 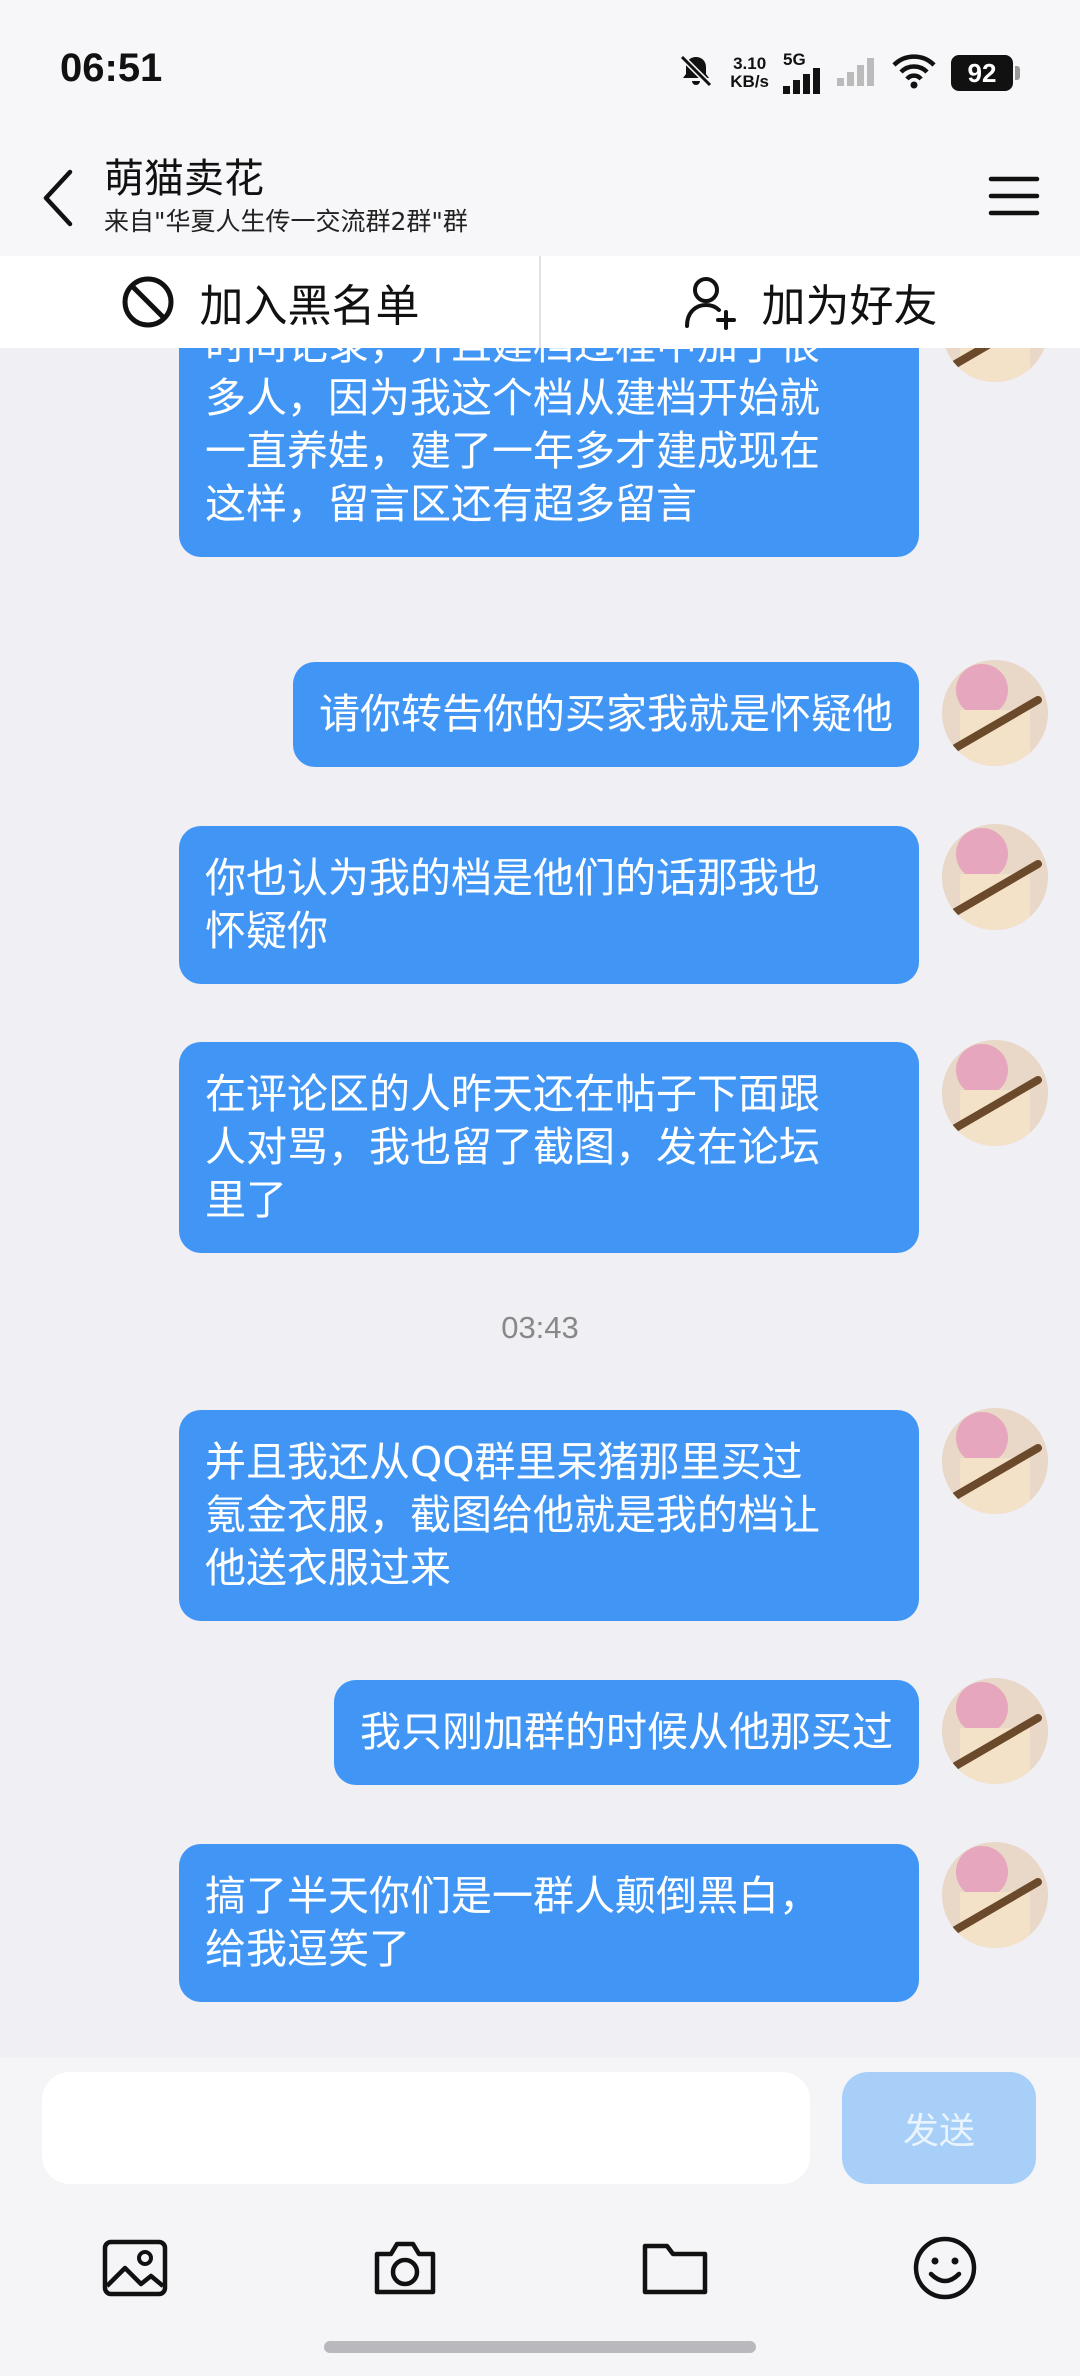 I want to click on mute-bell-icon, so click(x=696, y=73).